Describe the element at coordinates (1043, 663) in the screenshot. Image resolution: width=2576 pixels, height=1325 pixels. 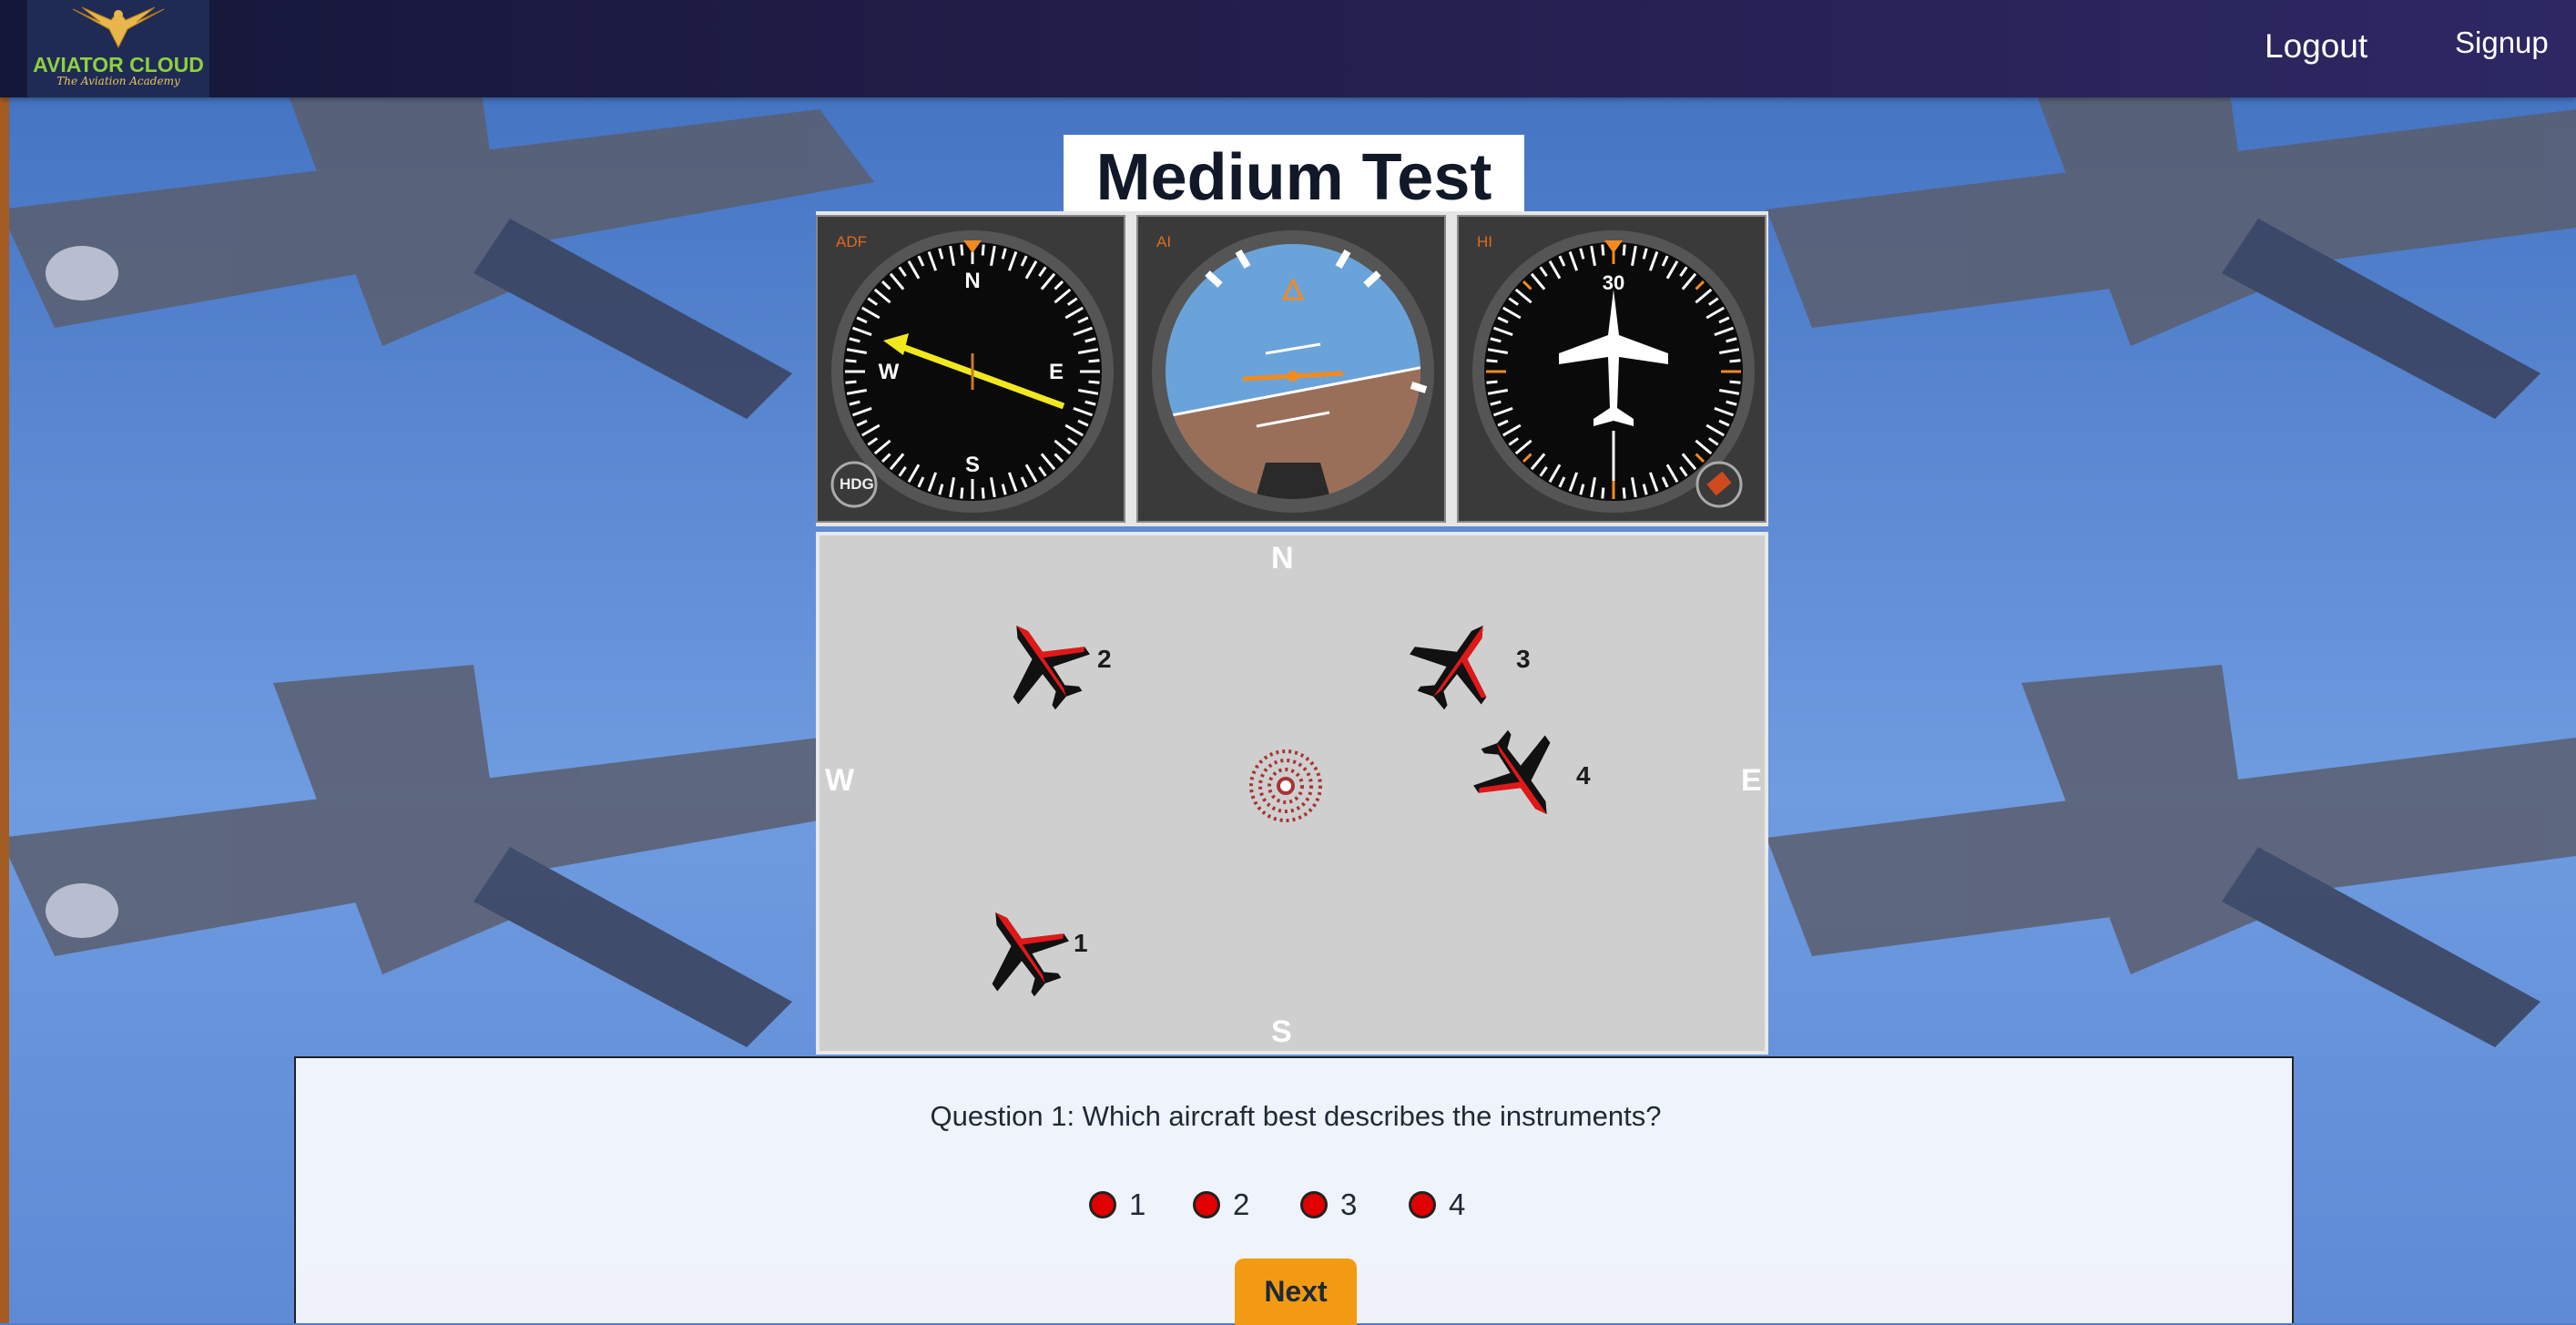
I see `aircraft-2-icon` at that location.